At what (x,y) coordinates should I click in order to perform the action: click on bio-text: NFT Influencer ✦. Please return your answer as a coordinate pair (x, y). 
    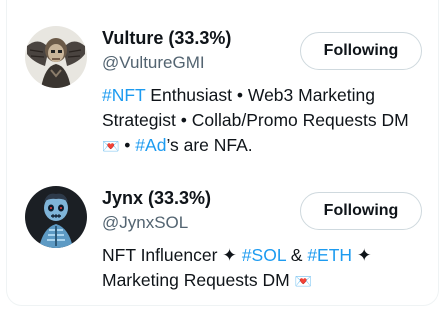
    Looking at the image, I should click on (172, 255).